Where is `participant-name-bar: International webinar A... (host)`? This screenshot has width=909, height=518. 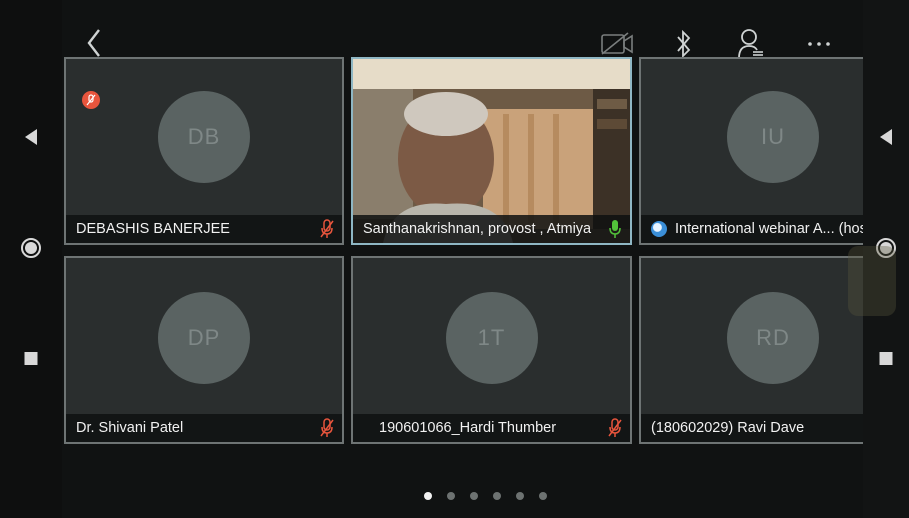
participant-name-bar: International webinar A... (host) is located at coordinates (770, 229).